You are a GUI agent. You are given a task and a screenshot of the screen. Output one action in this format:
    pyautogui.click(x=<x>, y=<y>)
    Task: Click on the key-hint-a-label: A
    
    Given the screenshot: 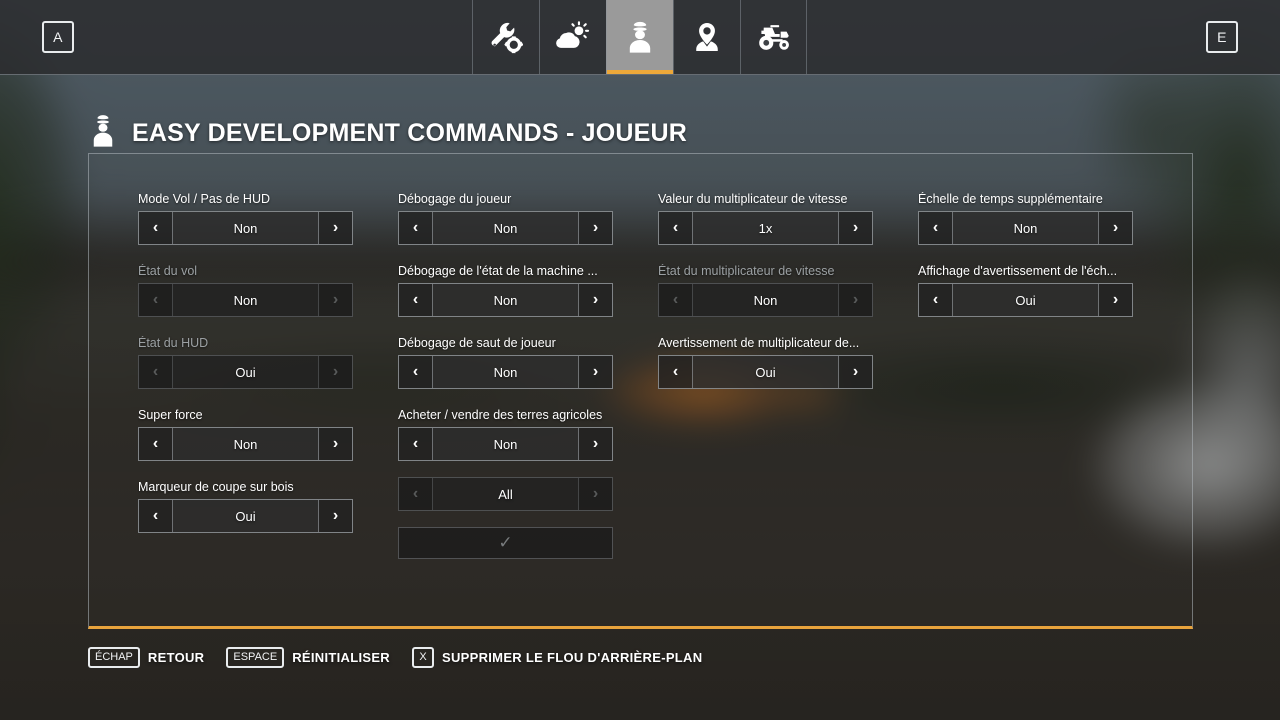 What is the action you would take?
    pyautogui.click(x=58, y=37)
    